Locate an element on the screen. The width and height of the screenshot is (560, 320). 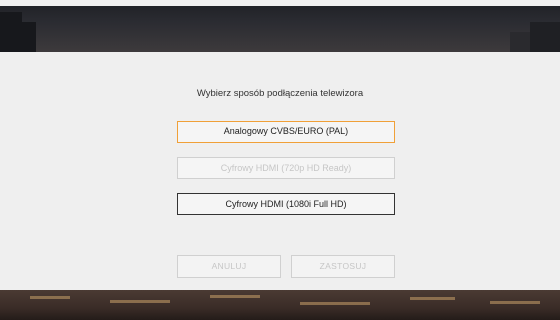
apply-button: ZASTOSUJ is located at coordinates (343, 266).